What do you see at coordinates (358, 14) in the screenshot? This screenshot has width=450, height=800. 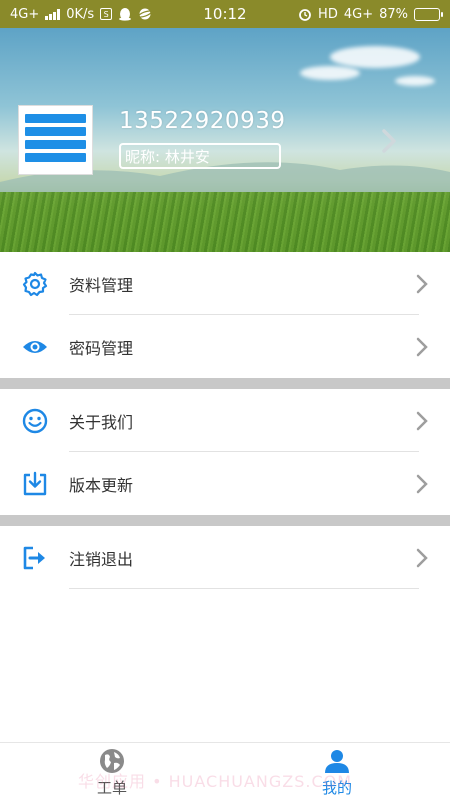 I see `network-type-right: 4G+` at bounding box center [358, 14].